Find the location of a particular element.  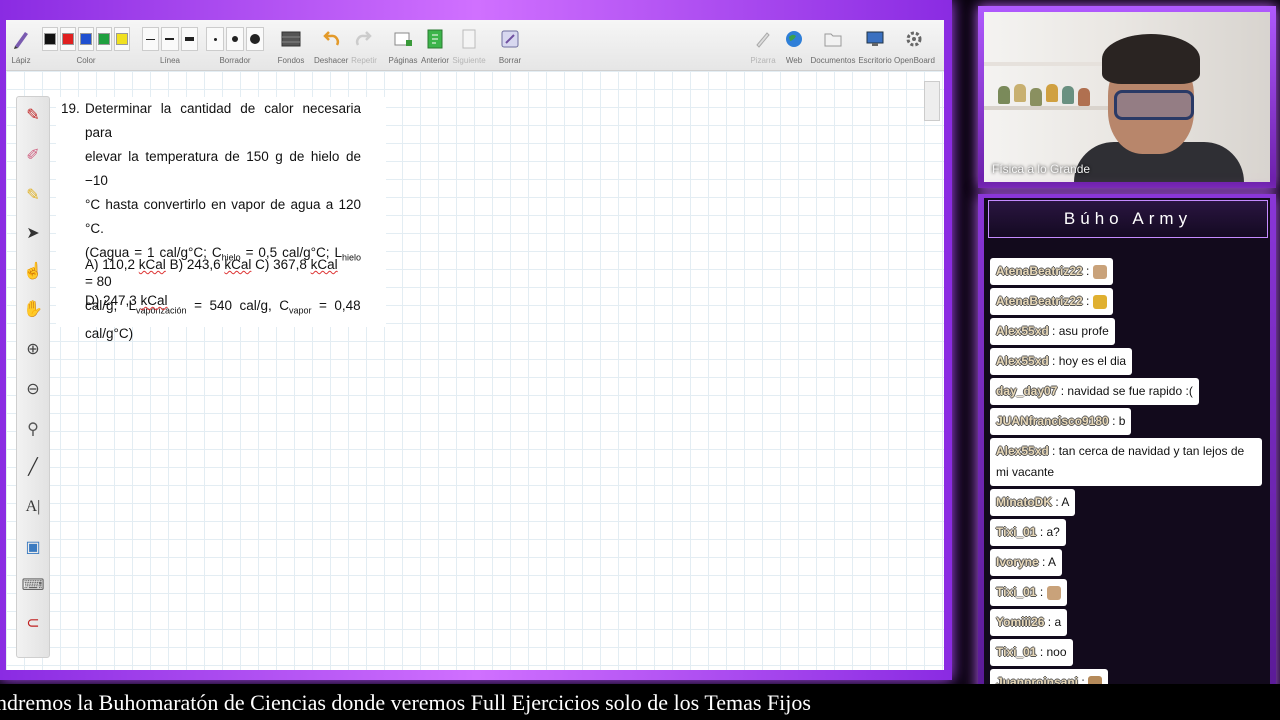

line-thin is located at coordinates (151, 39).